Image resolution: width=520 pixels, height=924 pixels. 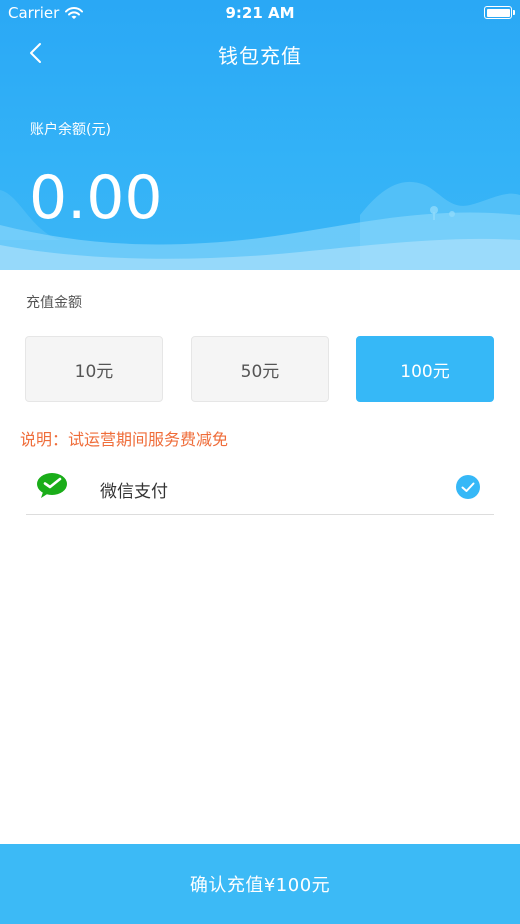 I want to click on amount-options: 10元 50元 100元, so click(x=260, y=369).